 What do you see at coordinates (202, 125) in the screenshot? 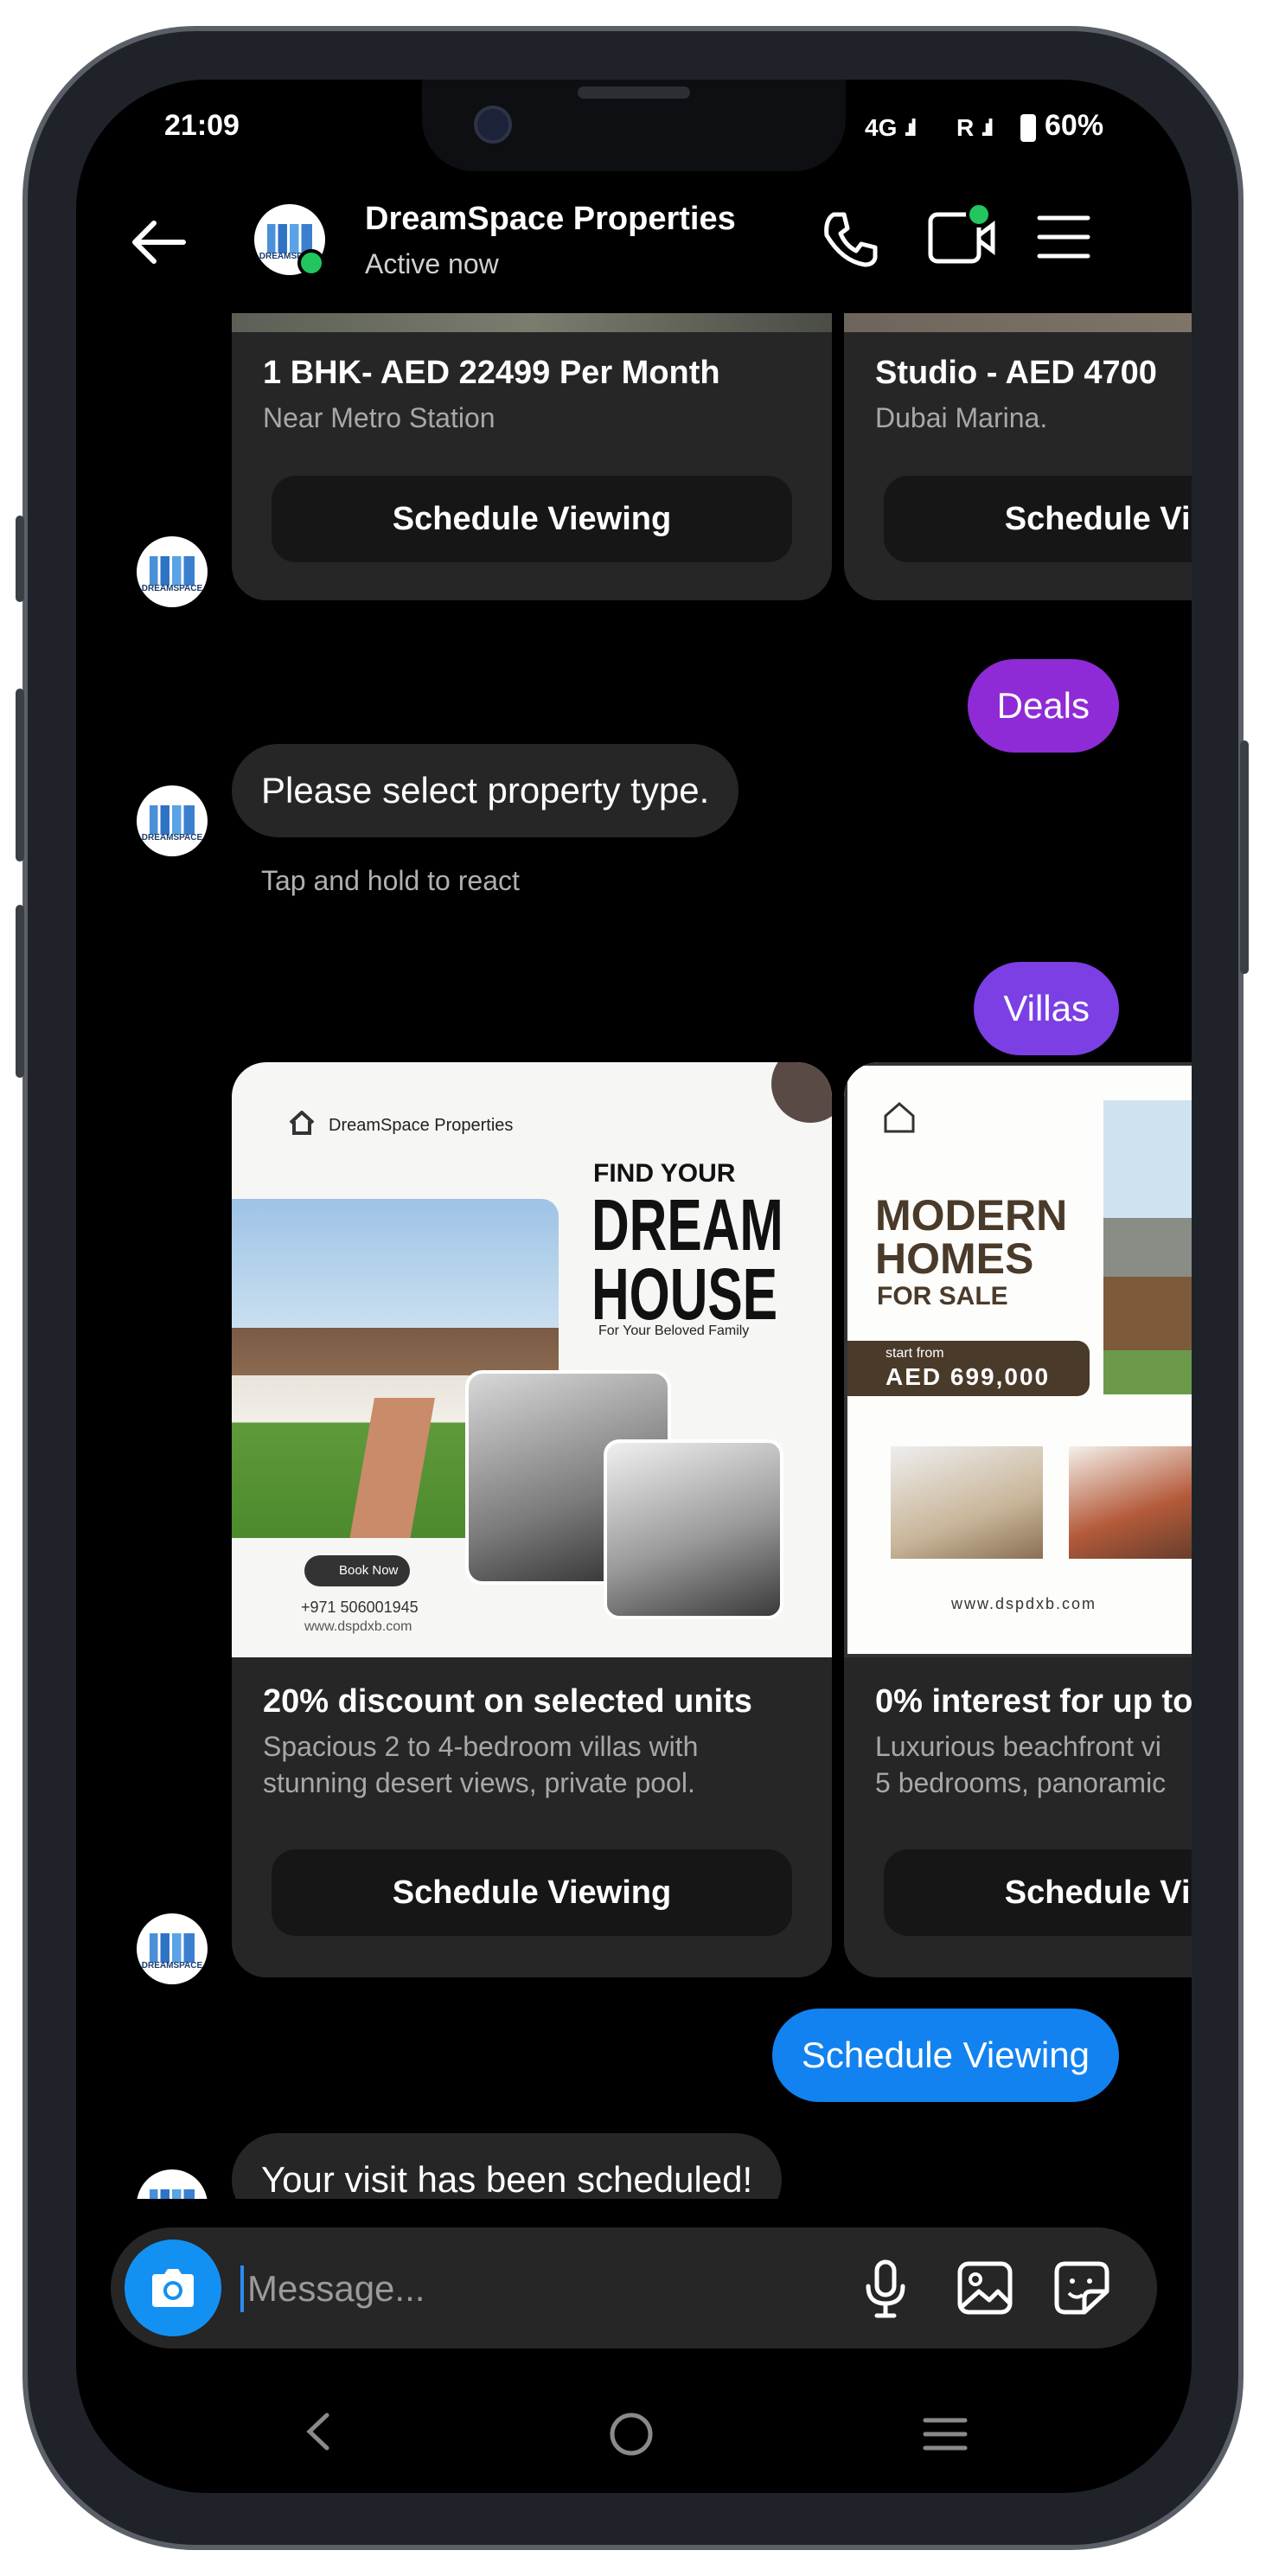
I see `status-time: 21:09` at bounding box center [202, 125].